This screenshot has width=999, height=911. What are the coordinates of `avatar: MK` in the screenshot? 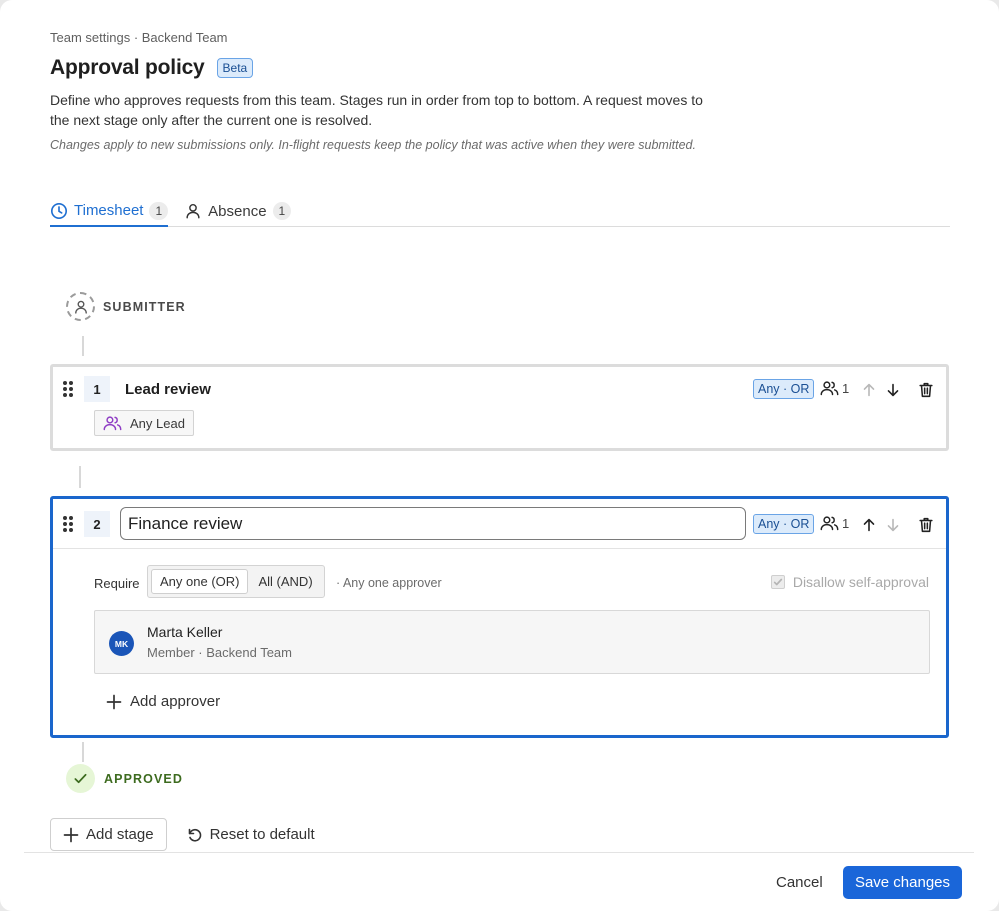 It's located at (121, 643).